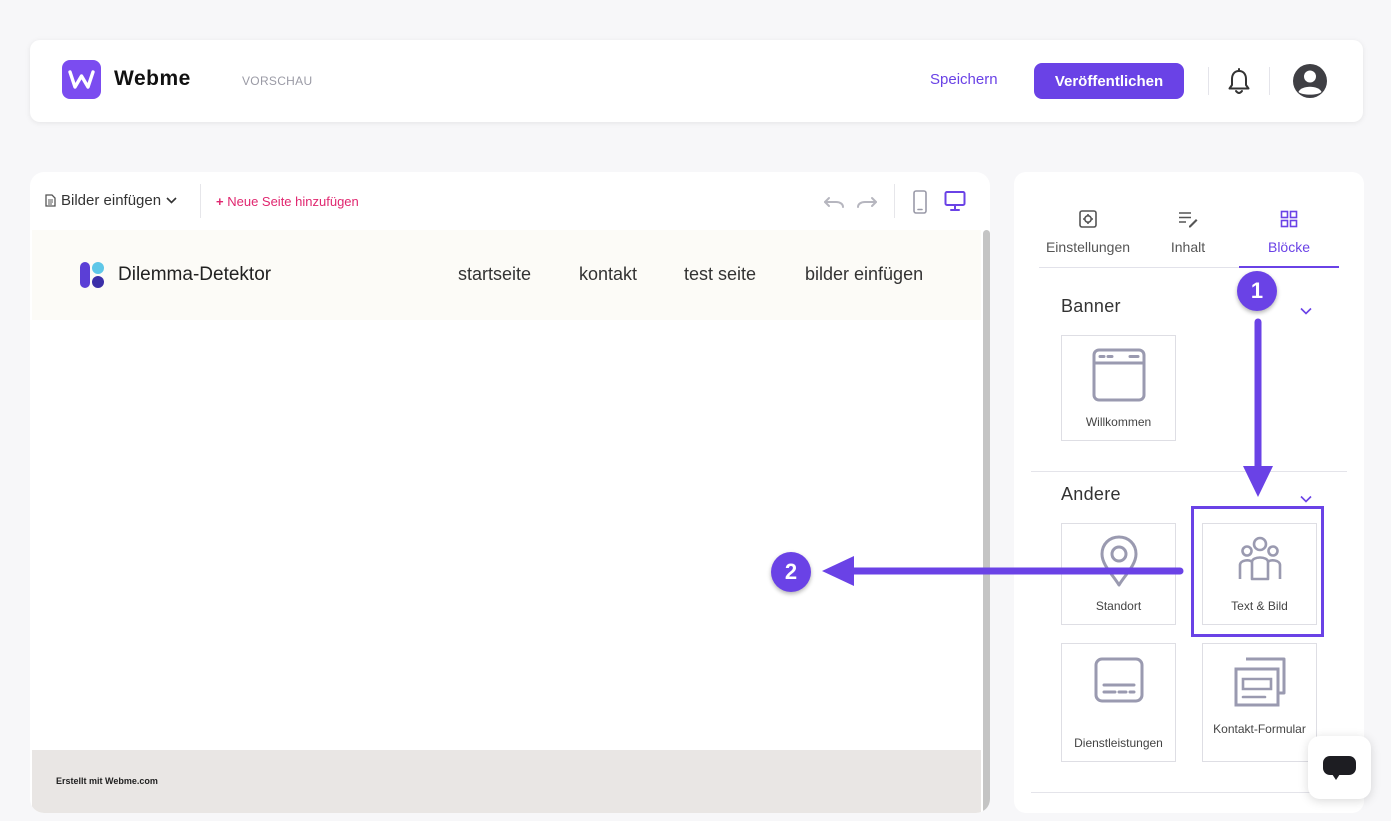 This screenshot has height=821, width=1391. I want to click on publish-button: Veröffentlichen, so click(1109, 81).